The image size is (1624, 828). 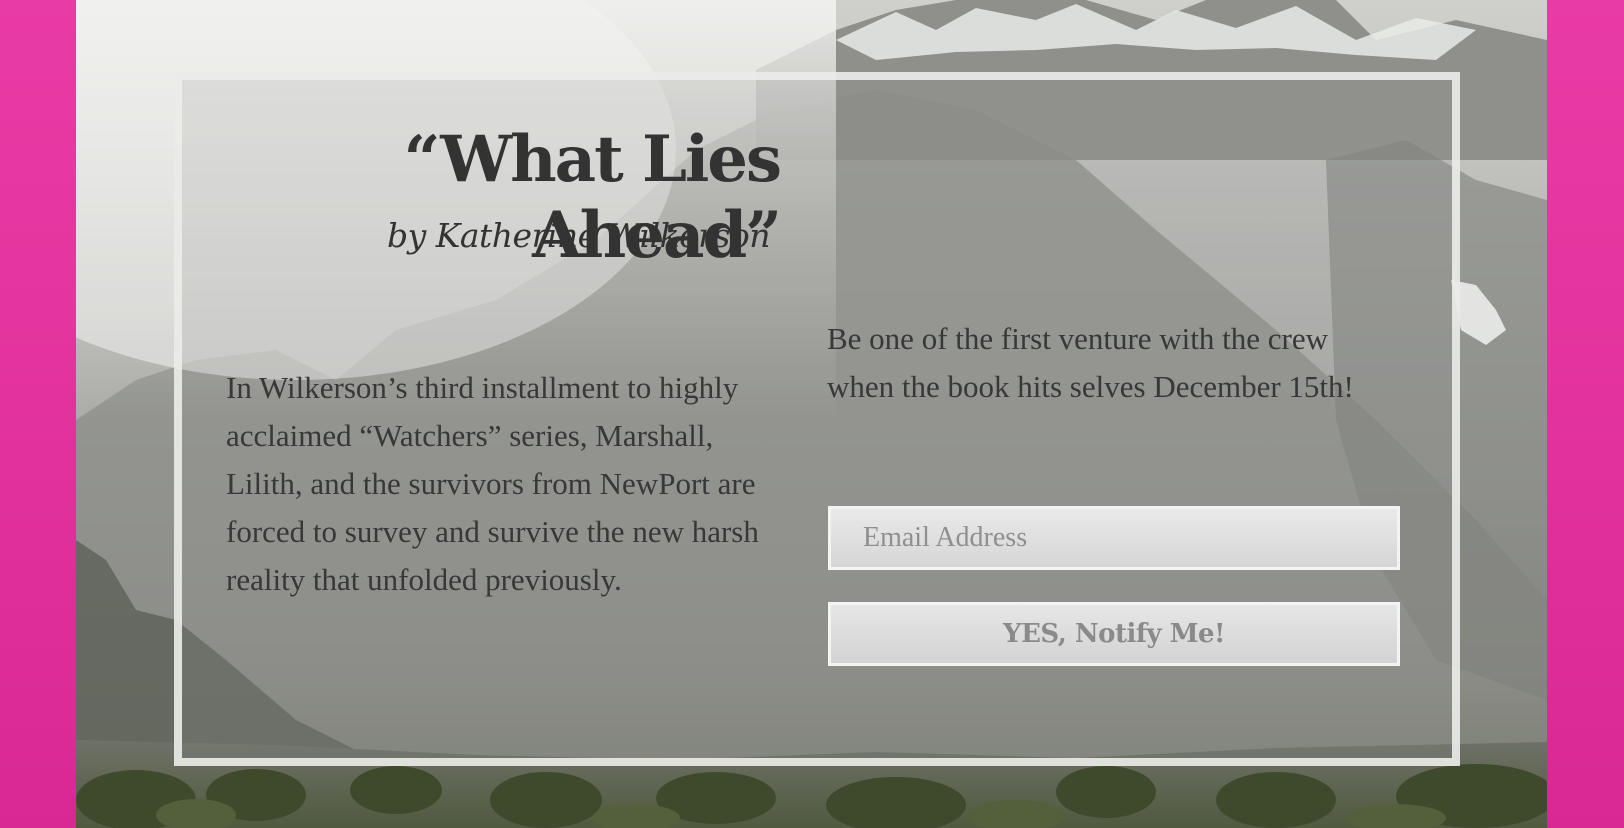 I want to click on email-field, so click(x=1114, y=538).